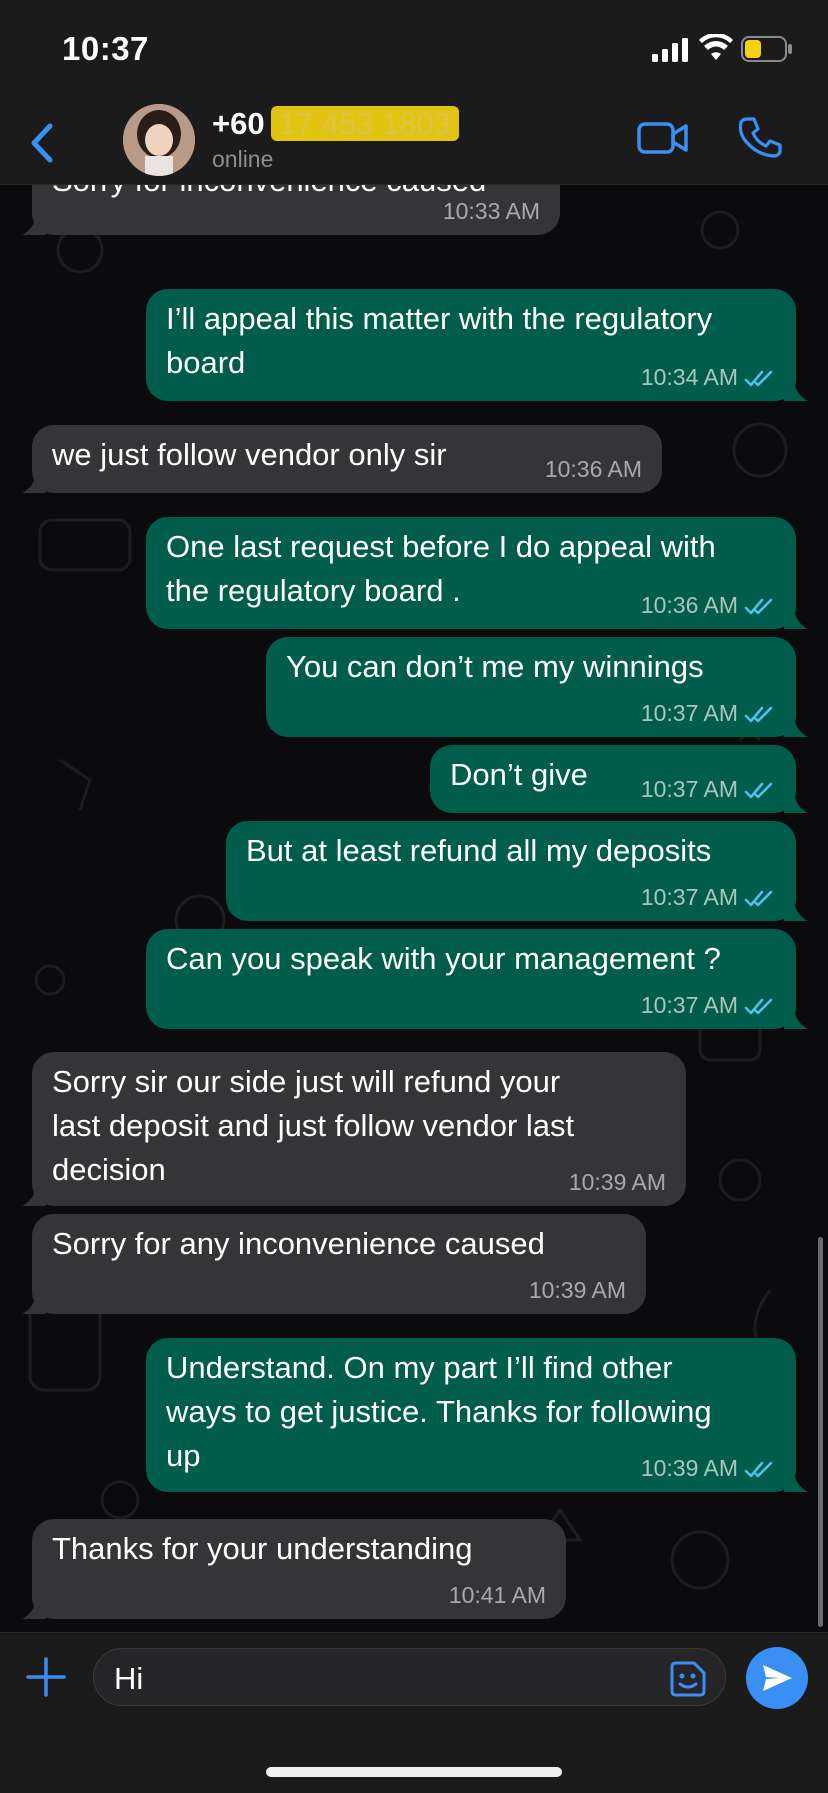 The image size is (828, 1793). What do you see at coordinates (414, 50) in the screenshot?
I see `status-bar: 10:37` at bounding box center [414, 50].